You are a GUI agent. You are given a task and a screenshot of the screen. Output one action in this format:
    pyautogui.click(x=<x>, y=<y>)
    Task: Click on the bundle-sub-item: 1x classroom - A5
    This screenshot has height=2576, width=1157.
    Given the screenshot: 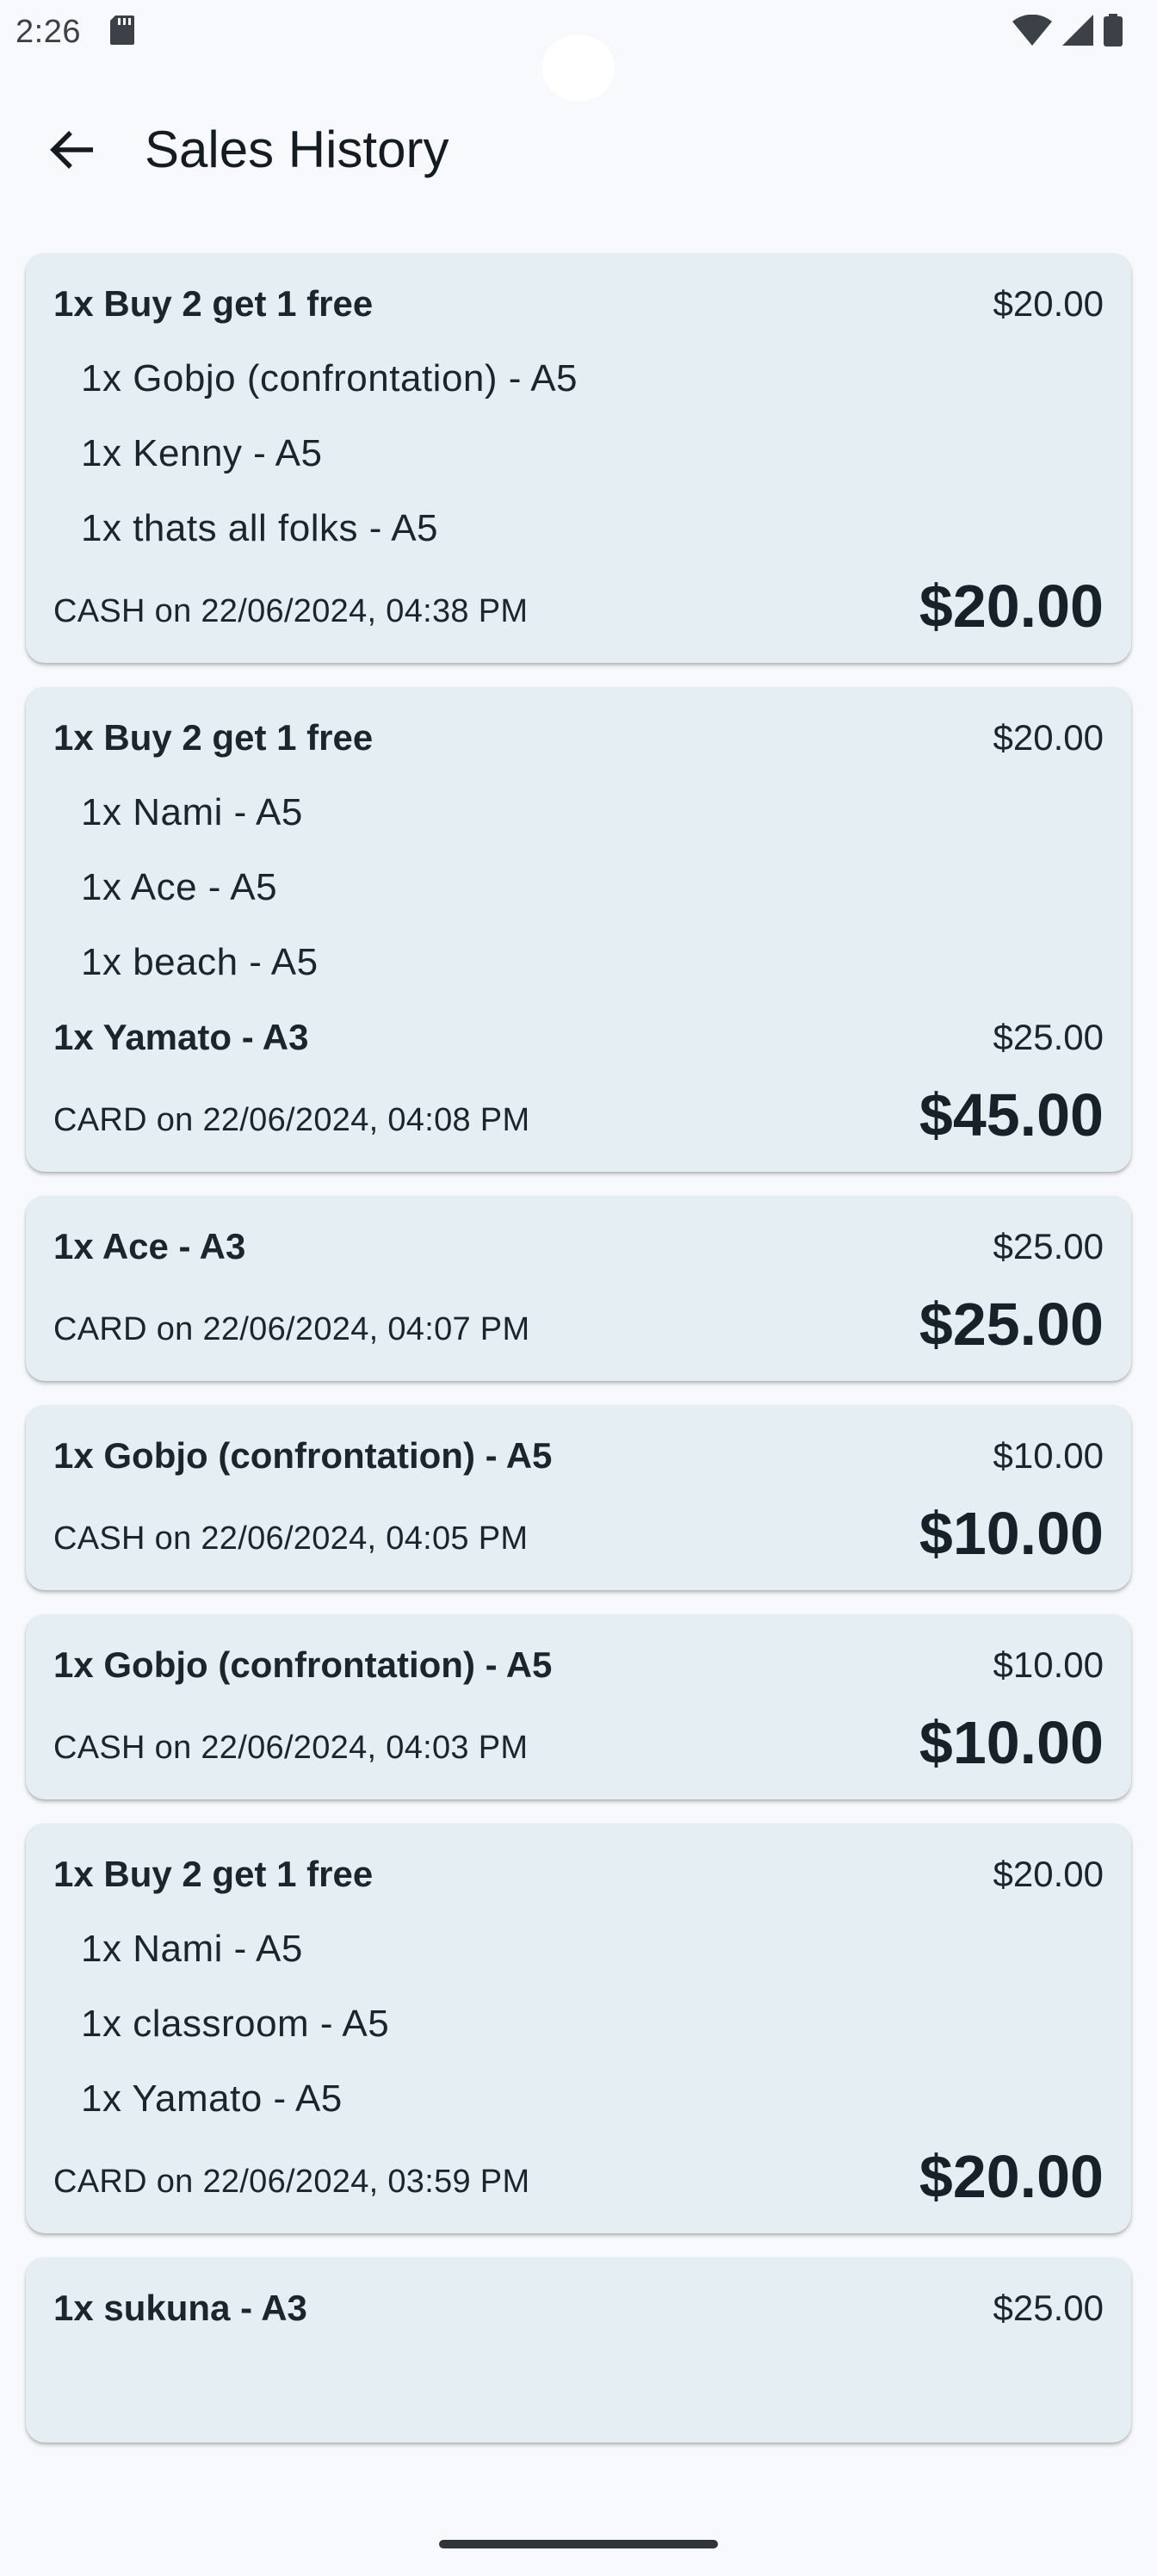 What is the action you would take?
    pyautogui.click(x=236, y=2024)
    